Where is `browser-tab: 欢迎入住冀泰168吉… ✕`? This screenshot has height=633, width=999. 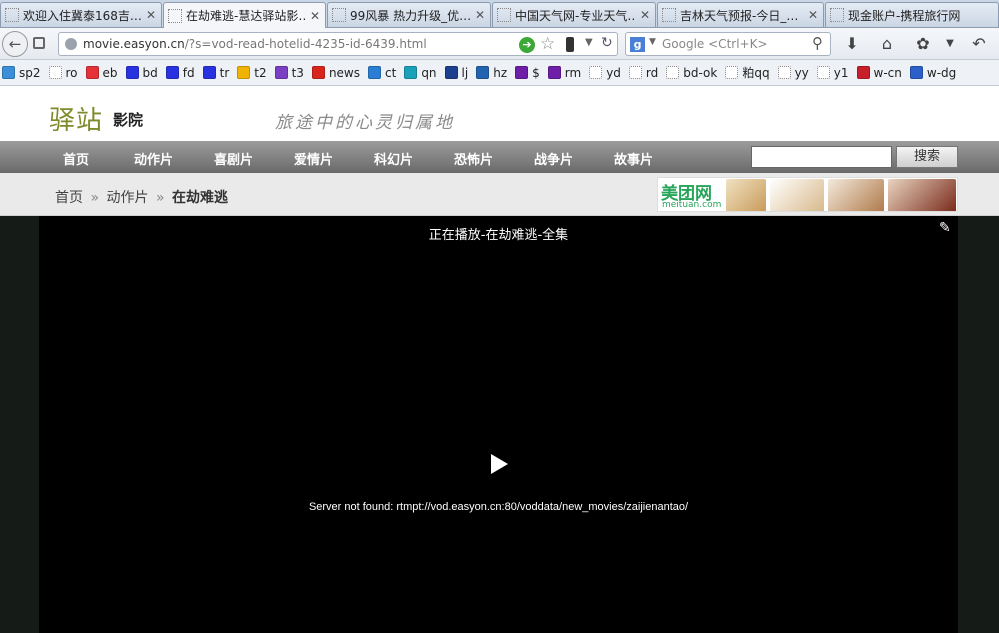
browser-tab: 欢迎入住冀泰168吉… ✕ is located at coordinates (81, 14).